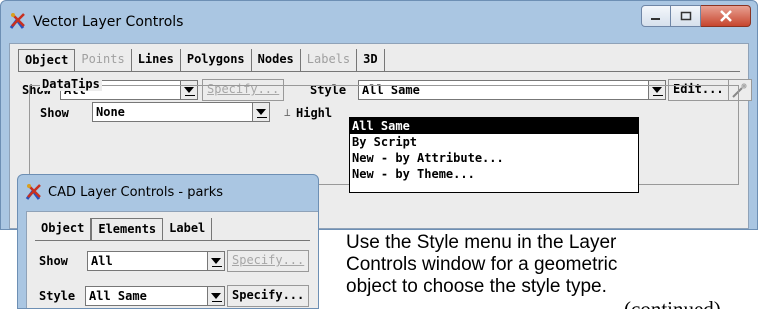  Describe the element at coordinates (379, 71) in the screenshot. I see `tab-divider` at that location.